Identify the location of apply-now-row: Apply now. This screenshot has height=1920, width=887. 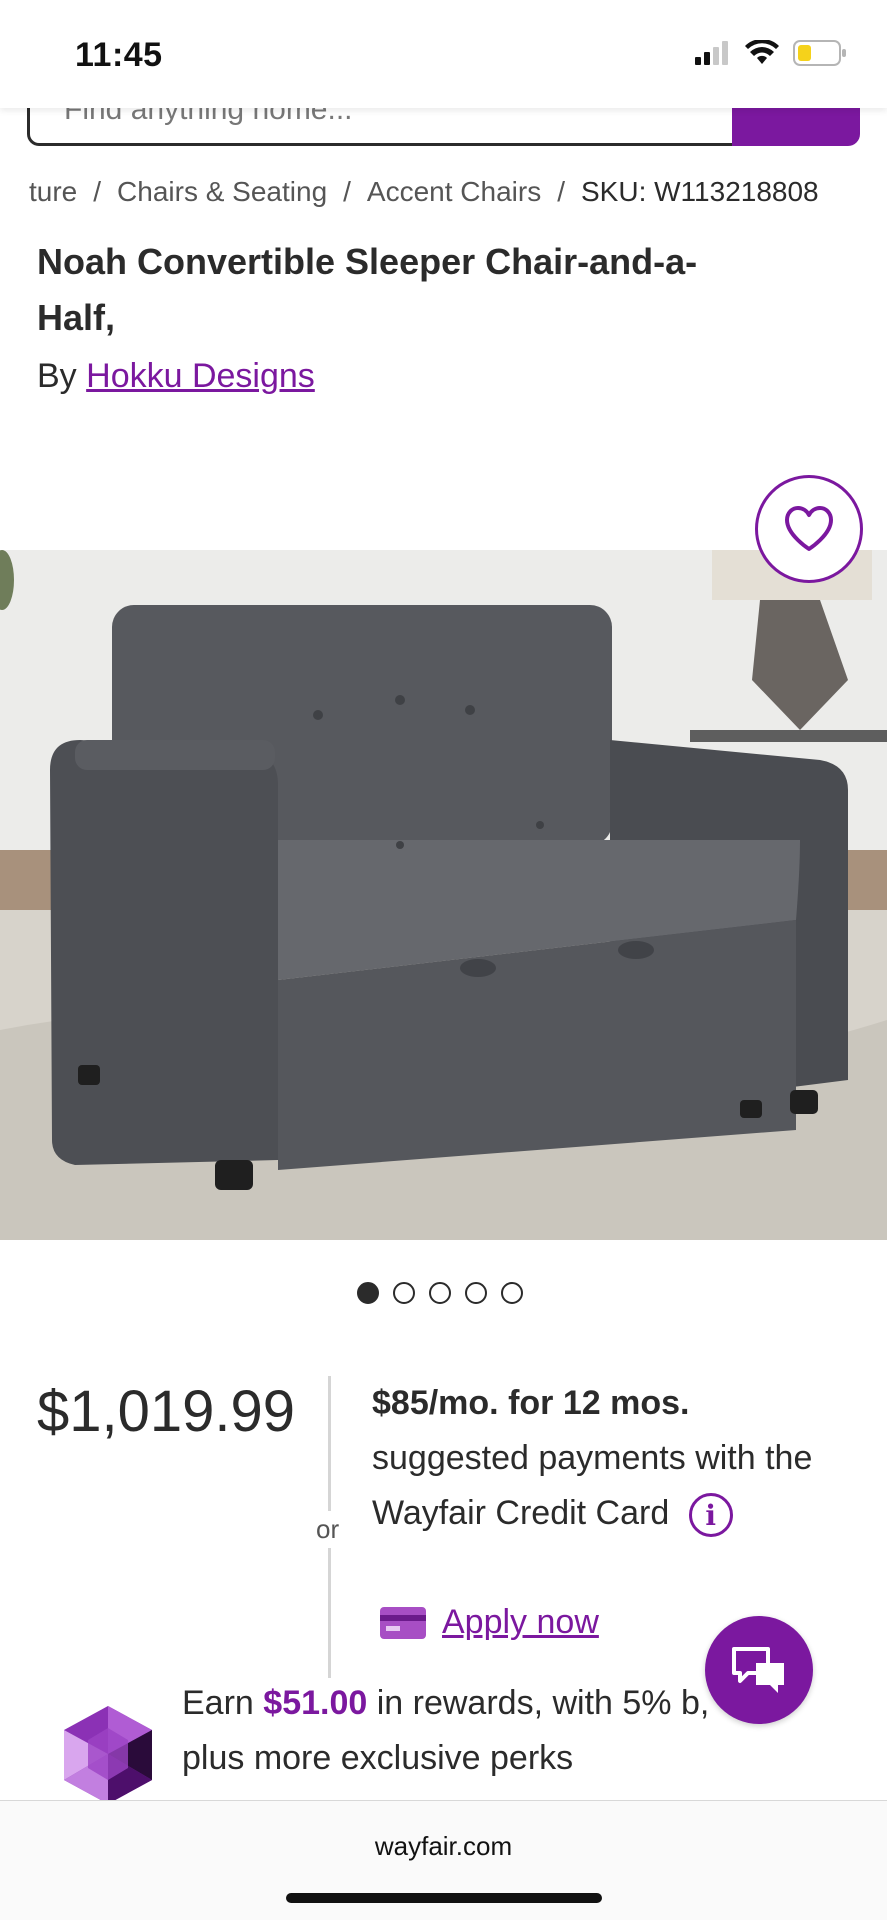
(489, 1622).